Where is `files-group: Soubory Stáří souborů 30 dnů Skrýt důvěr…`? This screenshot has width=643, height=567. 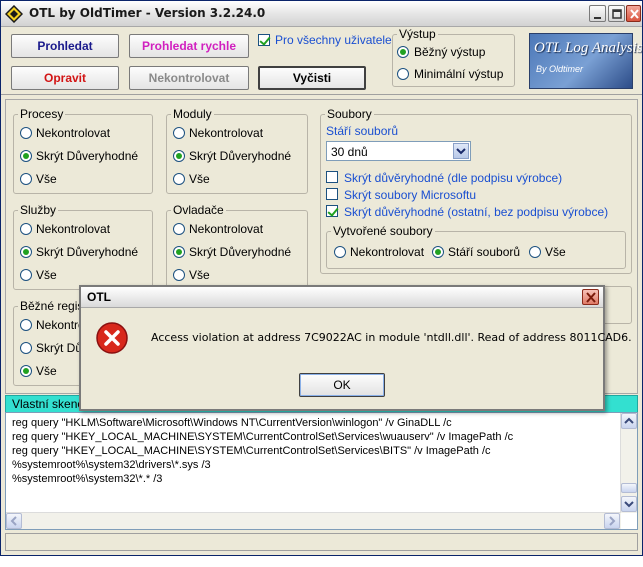
files-group: Soubory Stáří souborů 30 dnů Skrýt důvěr… is located at coordinates (476, 190).